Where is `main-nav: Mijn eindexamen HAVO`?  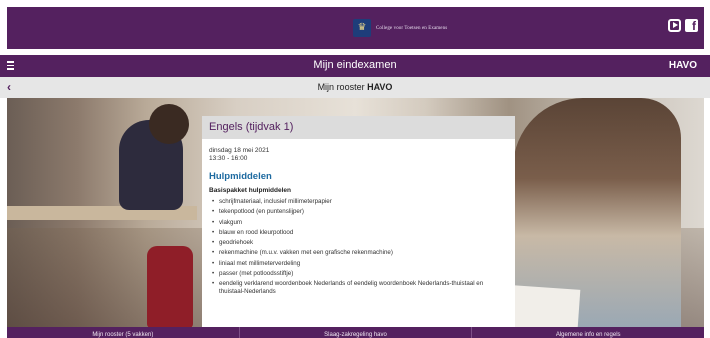
main-nav: Mijn eindexamen HAVO is located at coordinates (355, 66).